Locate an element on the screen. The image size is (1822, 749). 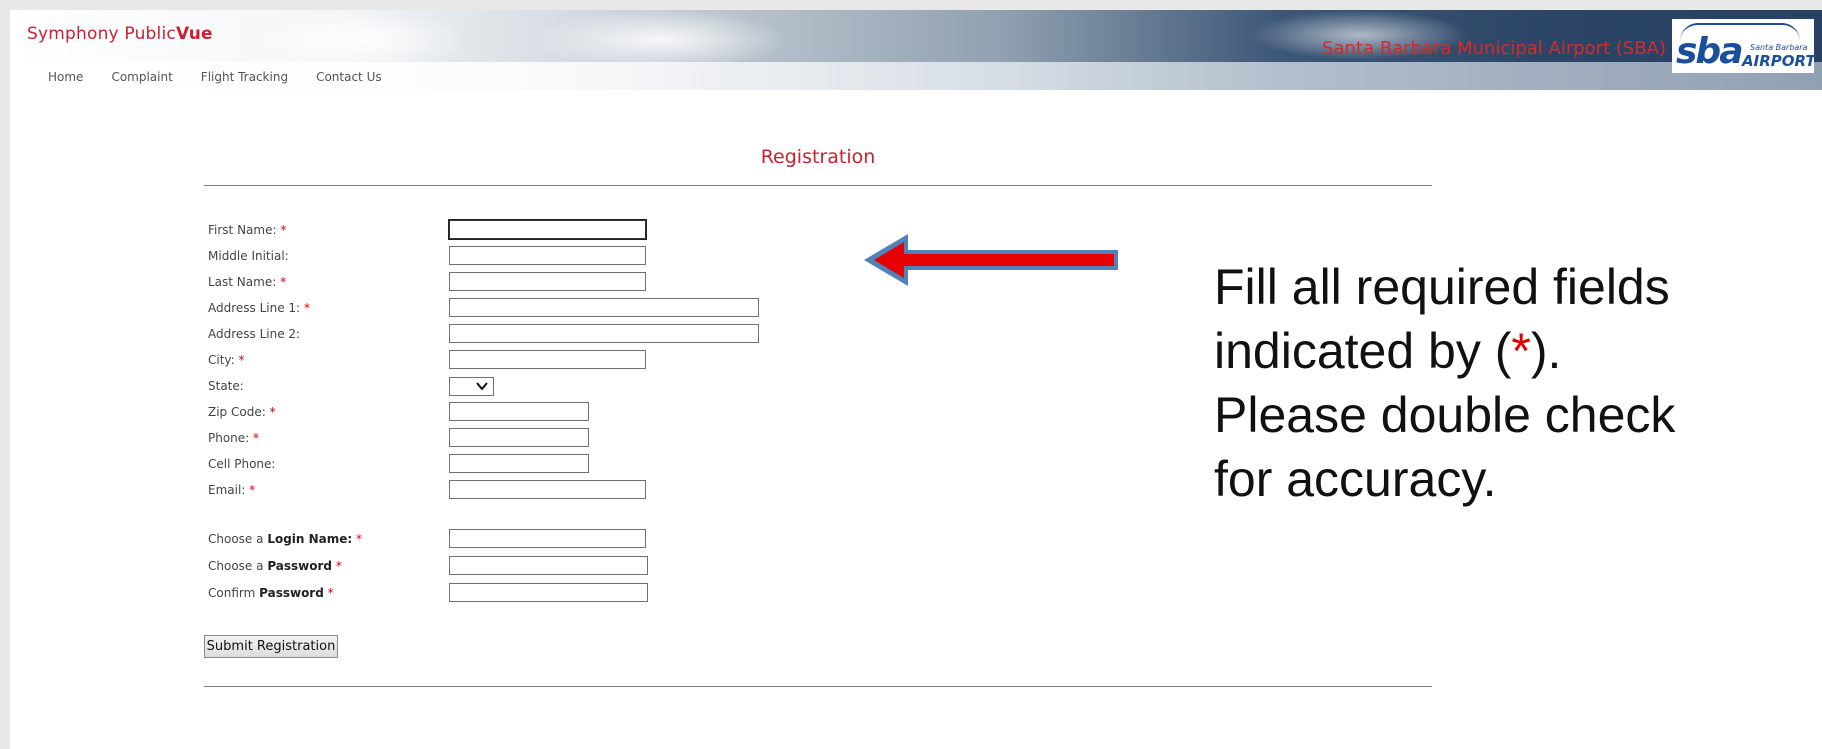
first-name-label: First Name: * is located at coordinates (247, 230).